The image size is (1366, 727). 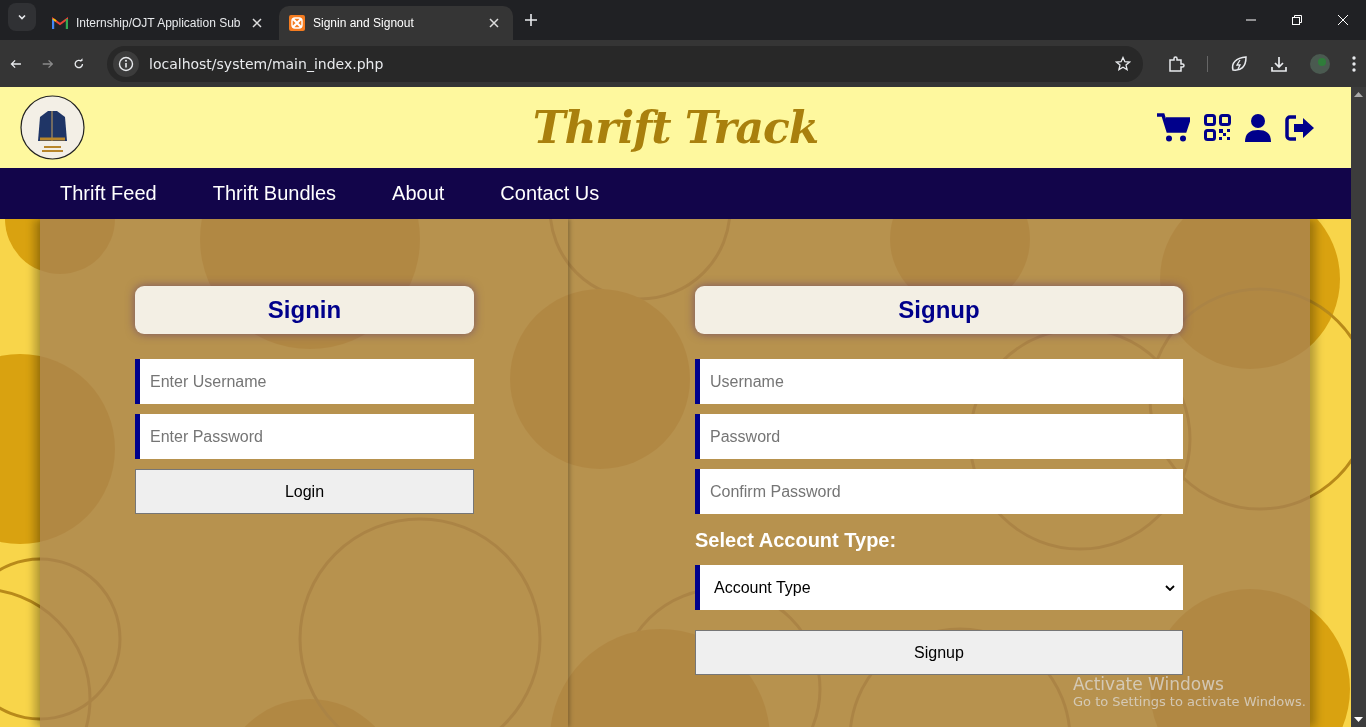 What do you see at coordinates (1358, 94) in the screenshot?
I see `scroll-up-icon` at bounding box center [1358, 94].